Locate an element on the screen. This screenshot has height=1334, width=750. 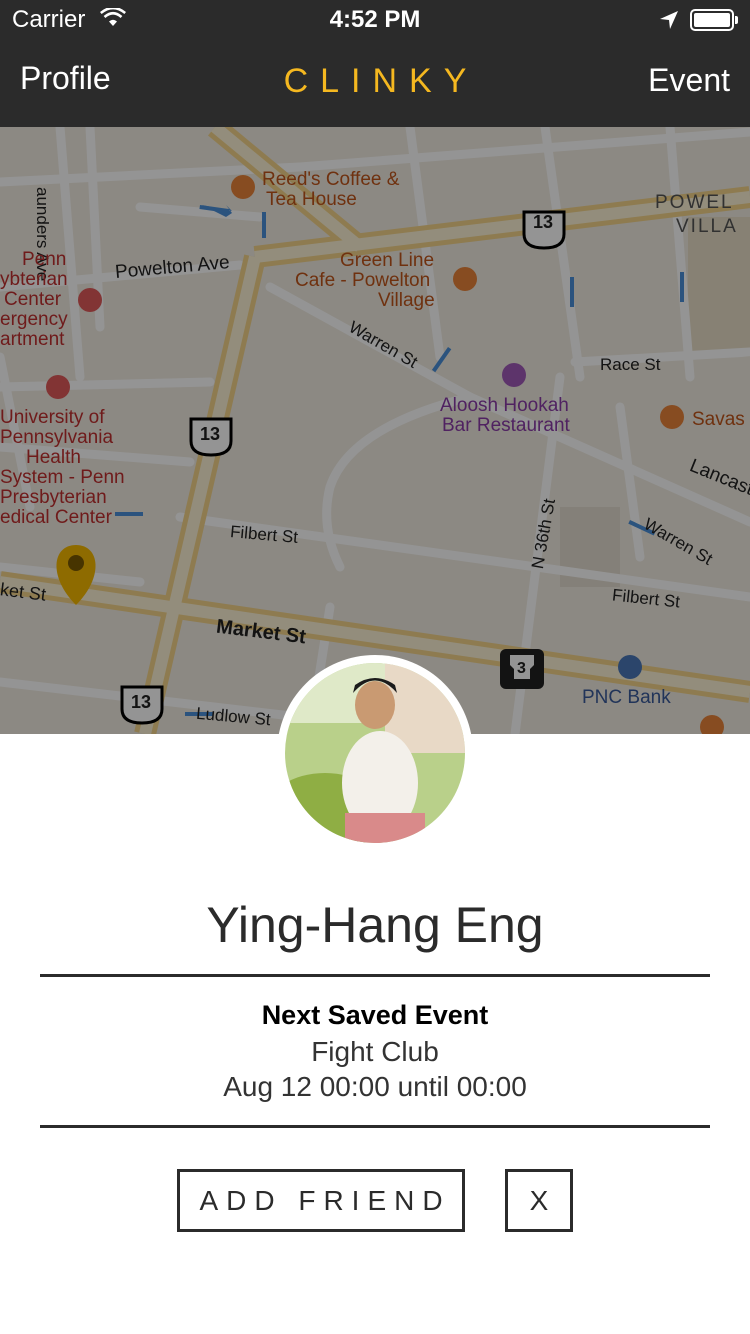
map-label: Reed's Coffee & is located at coordinates (331, 179).